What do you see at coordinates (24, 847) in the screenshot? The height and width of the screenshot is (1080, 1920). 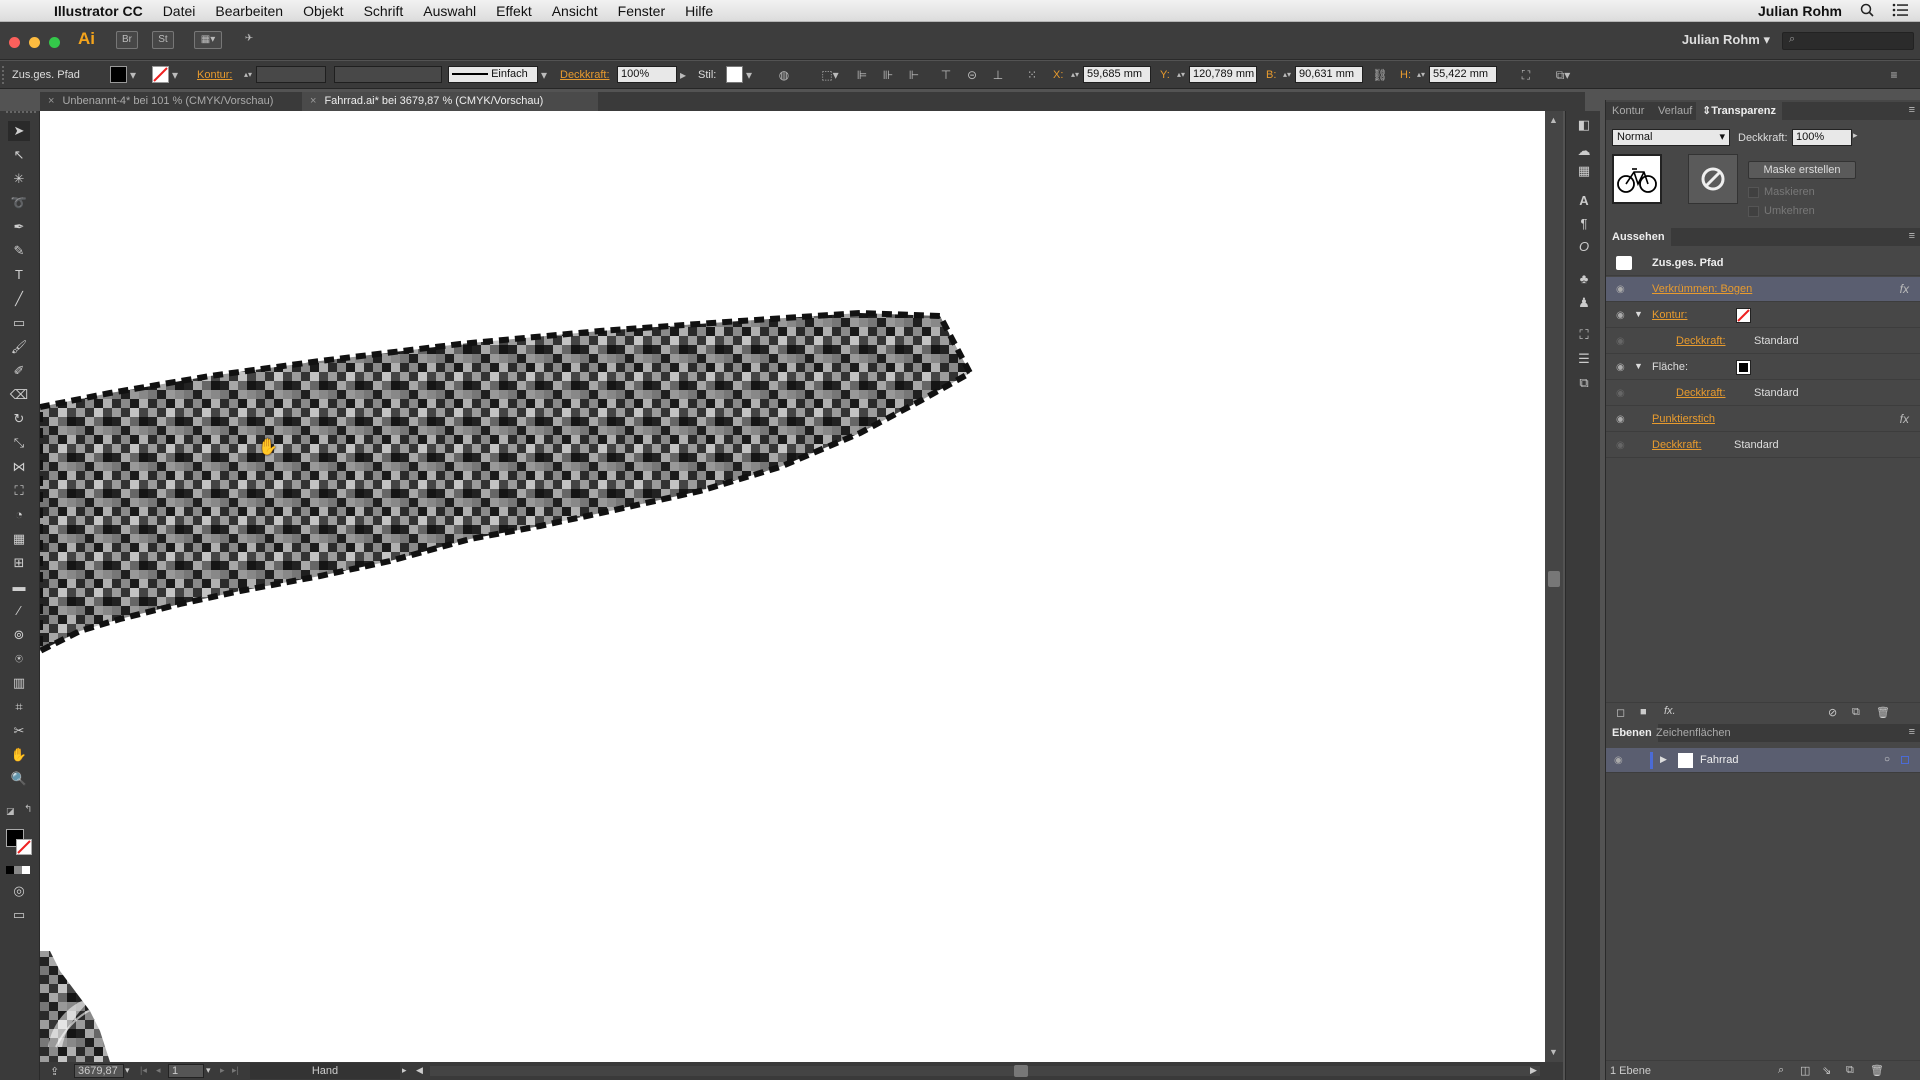 I see `stroke-color-swatch` at bounding box center [24, 847].